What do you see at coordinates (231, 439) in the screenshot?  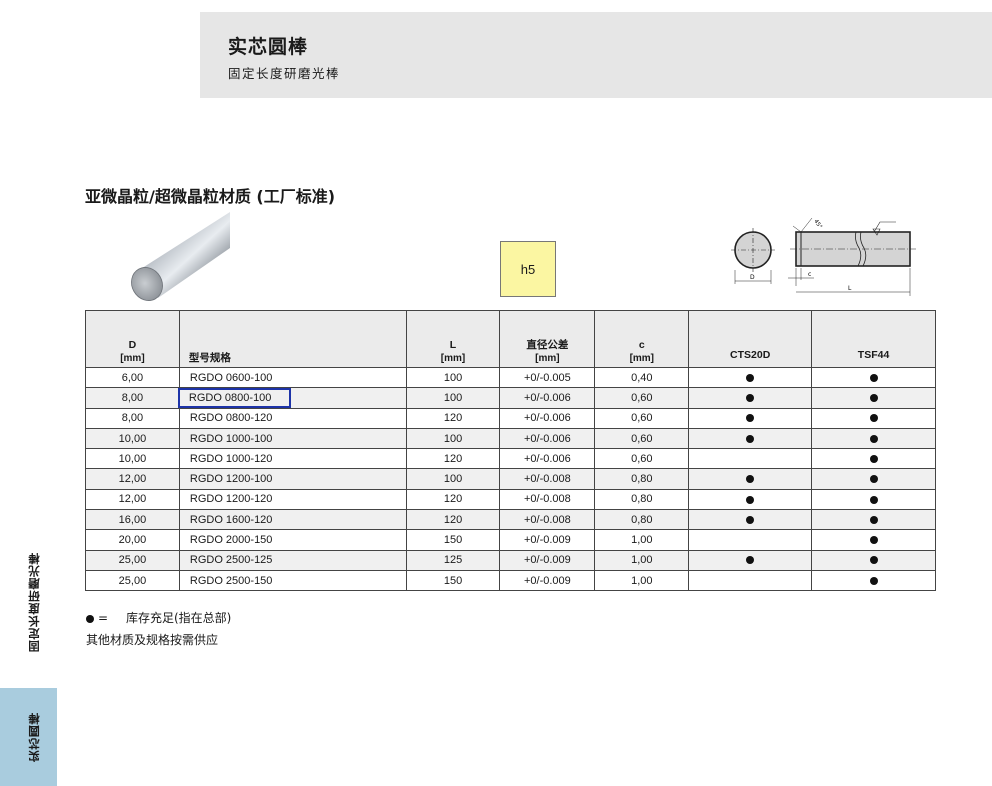 I see `part-code: RGDO 1000-100` at bounding box center [231, 439].